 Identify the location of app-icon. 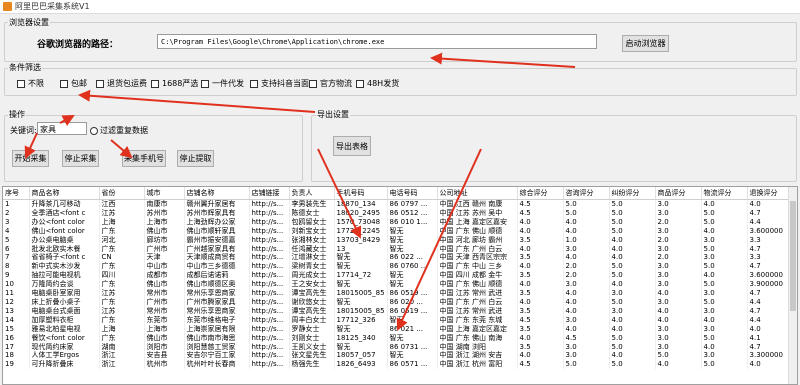
(7, 6).